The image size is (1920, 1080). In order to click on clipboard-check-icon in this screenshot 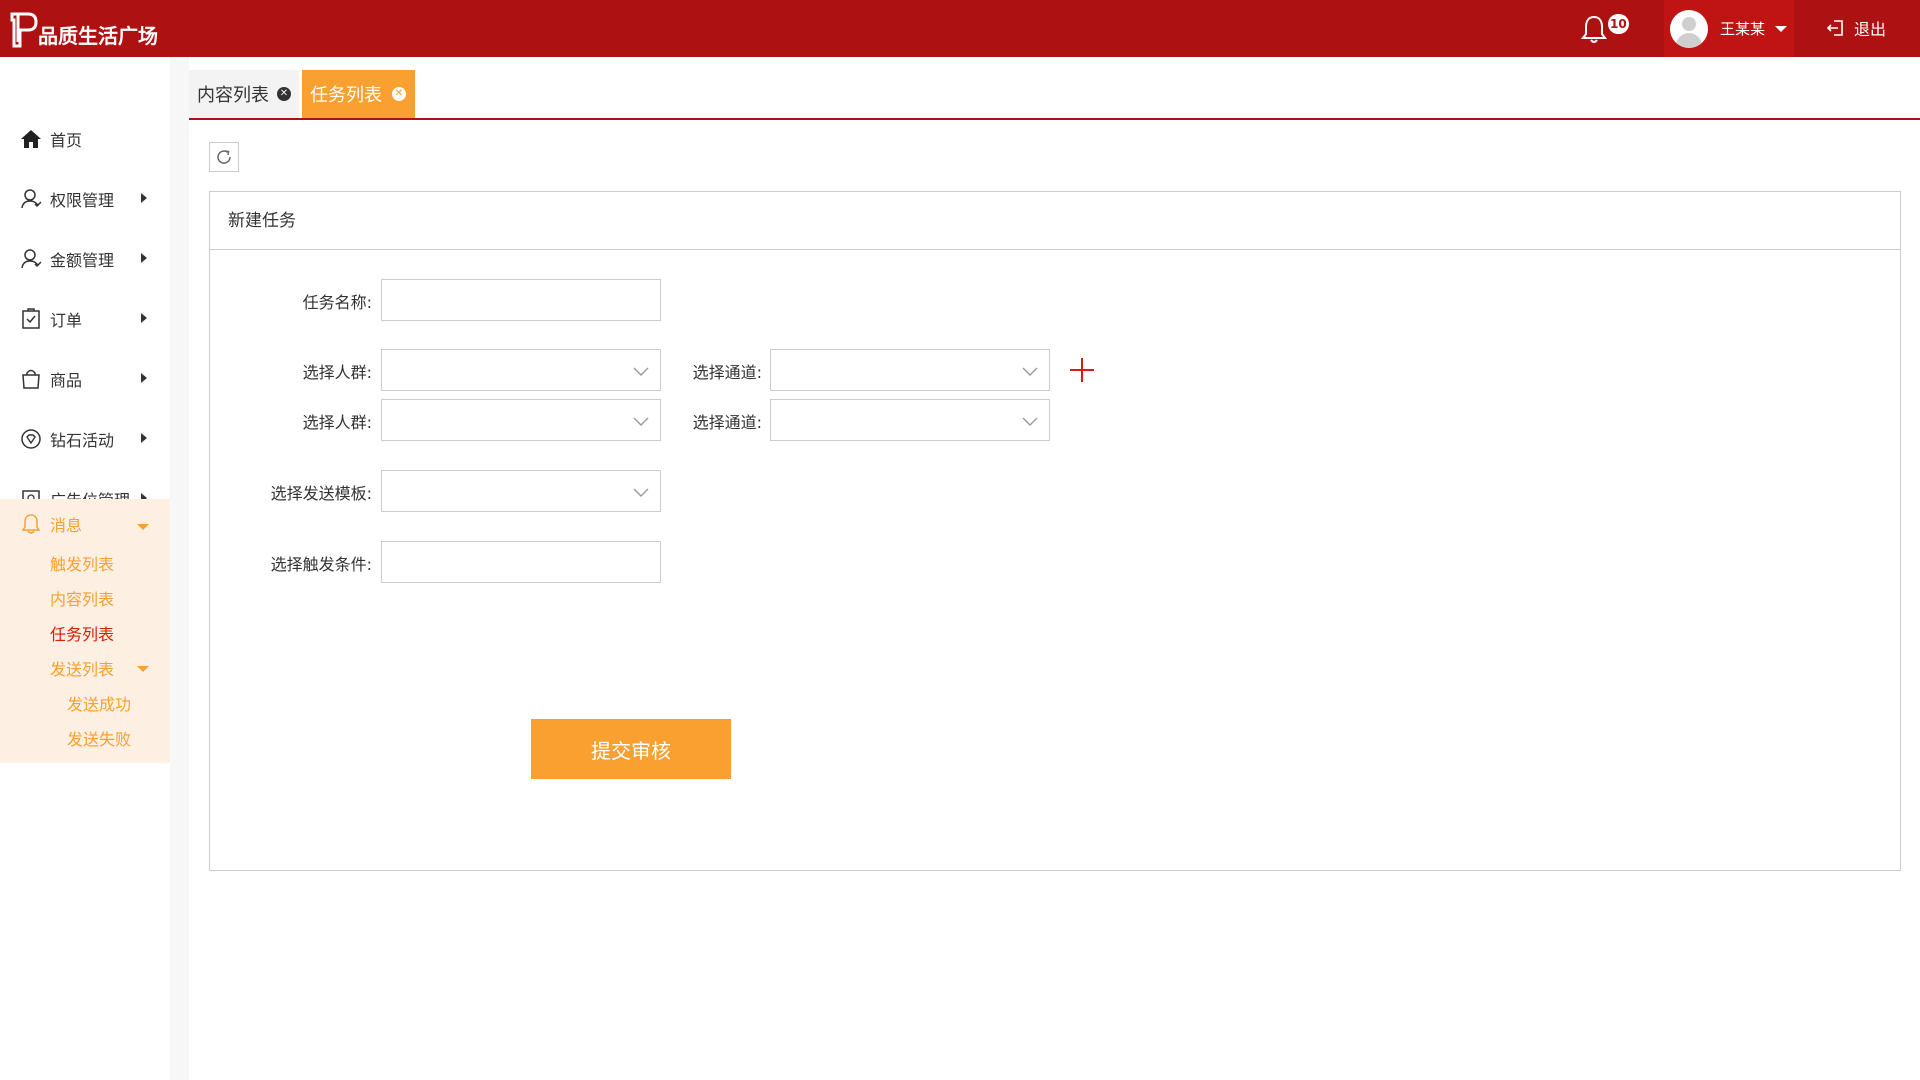, I will do `click(31, 319)`.